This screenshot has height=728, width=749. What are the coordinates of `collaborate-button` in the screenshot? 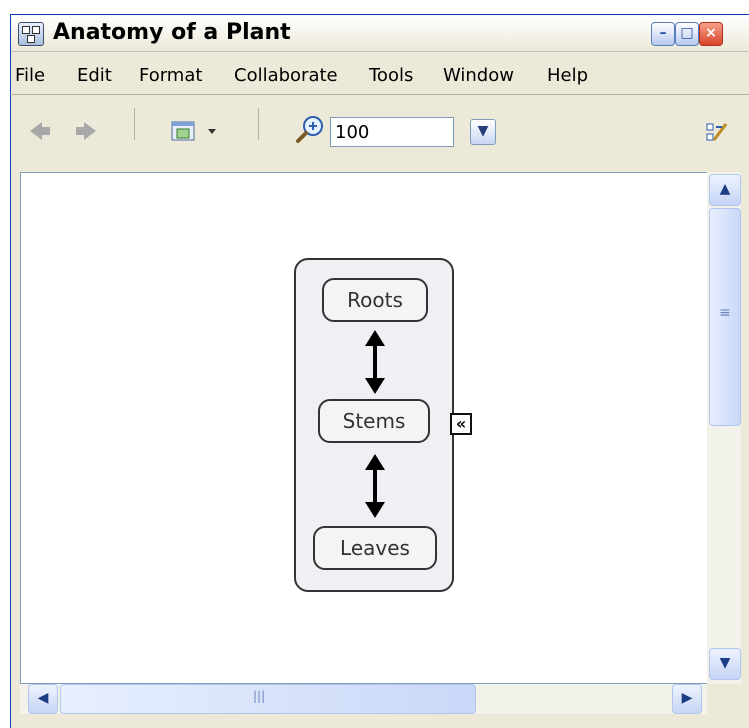 It's located at (718, 132).